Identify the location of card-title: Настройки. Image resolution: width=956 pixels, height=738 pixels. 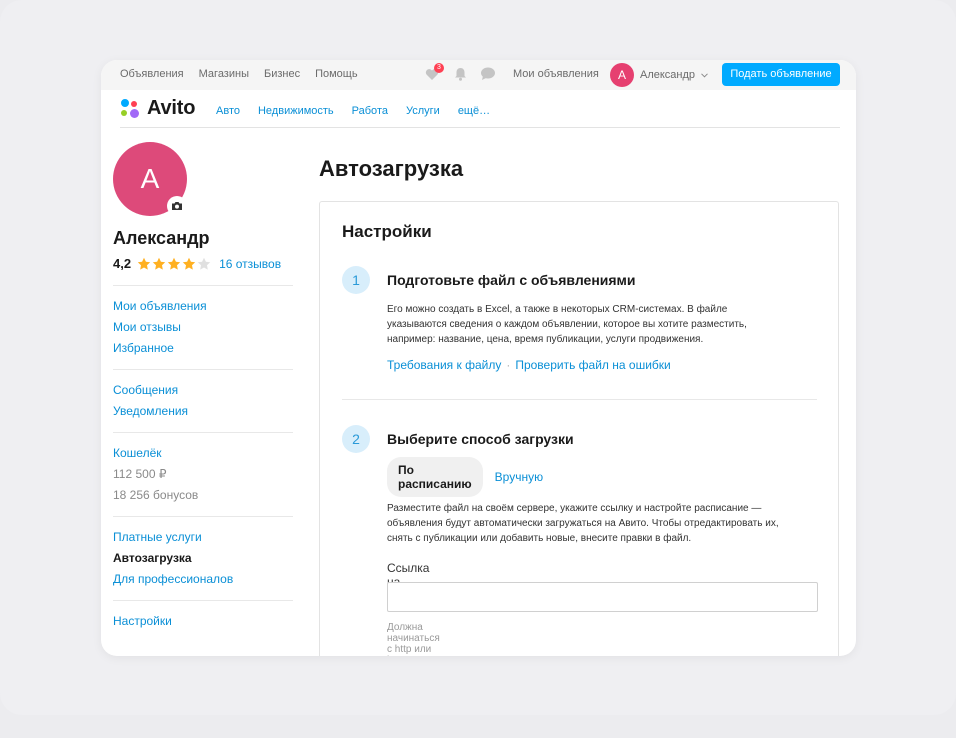
(387, 231).